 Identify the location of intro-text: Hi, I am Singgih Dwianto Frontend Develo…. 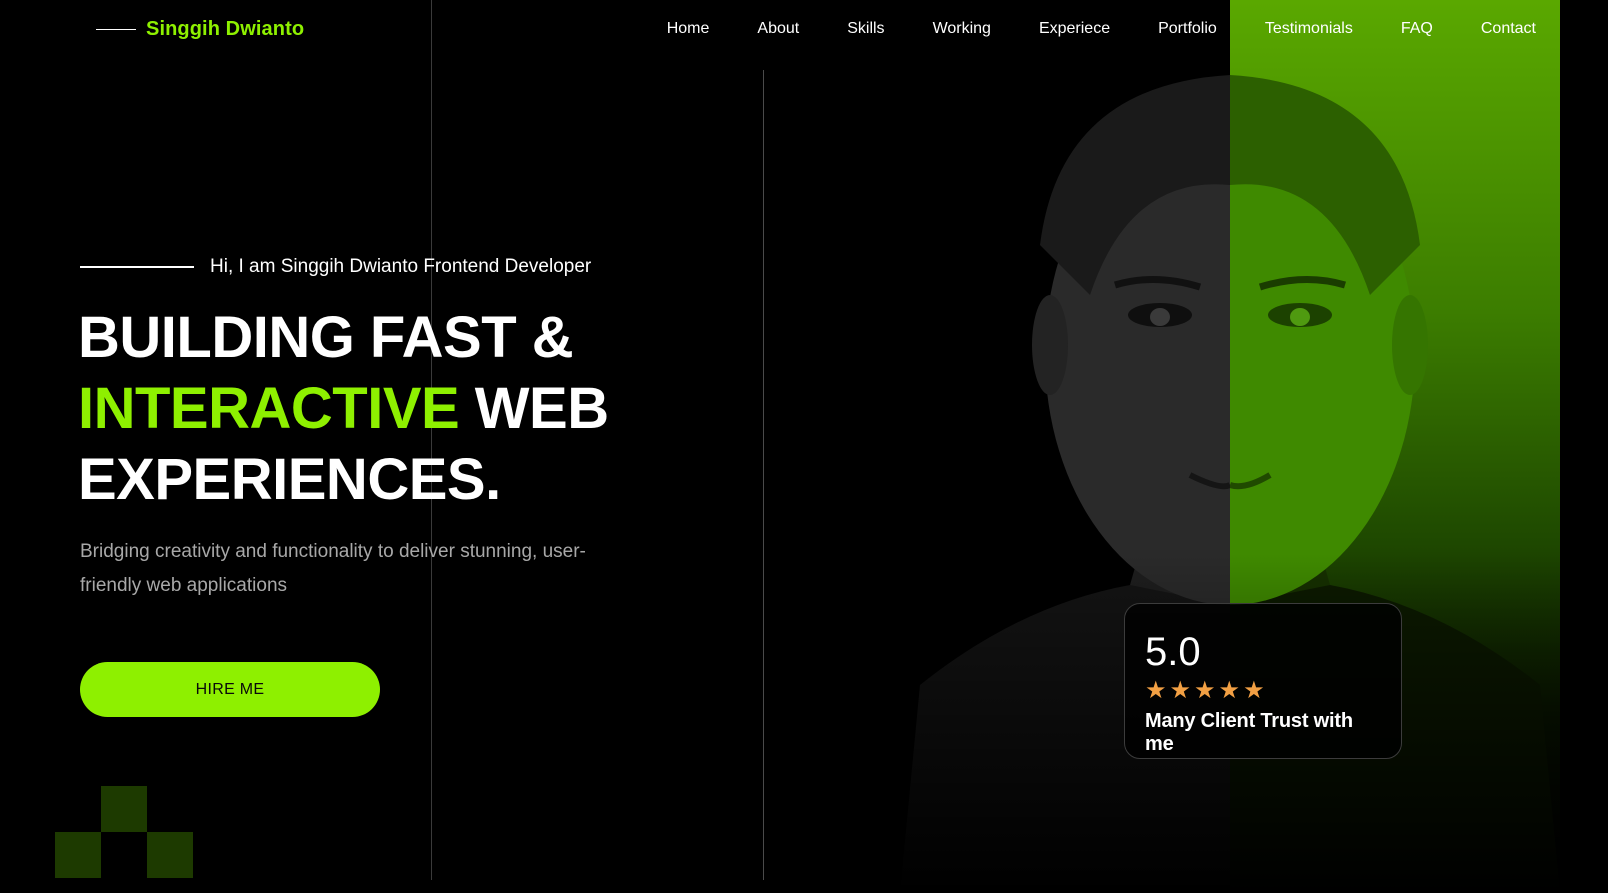
(401, 266).